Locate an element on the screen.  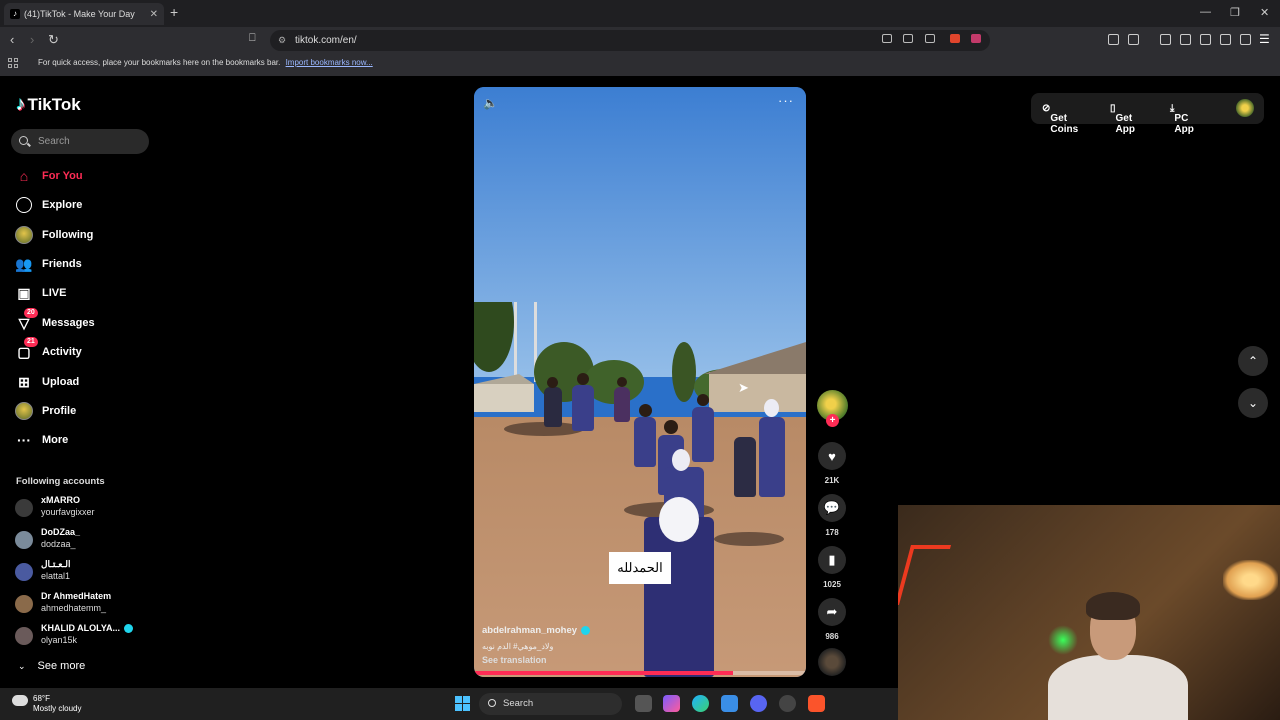
video-author: abdelrahman_mohey is located at coordinates (536, 630).